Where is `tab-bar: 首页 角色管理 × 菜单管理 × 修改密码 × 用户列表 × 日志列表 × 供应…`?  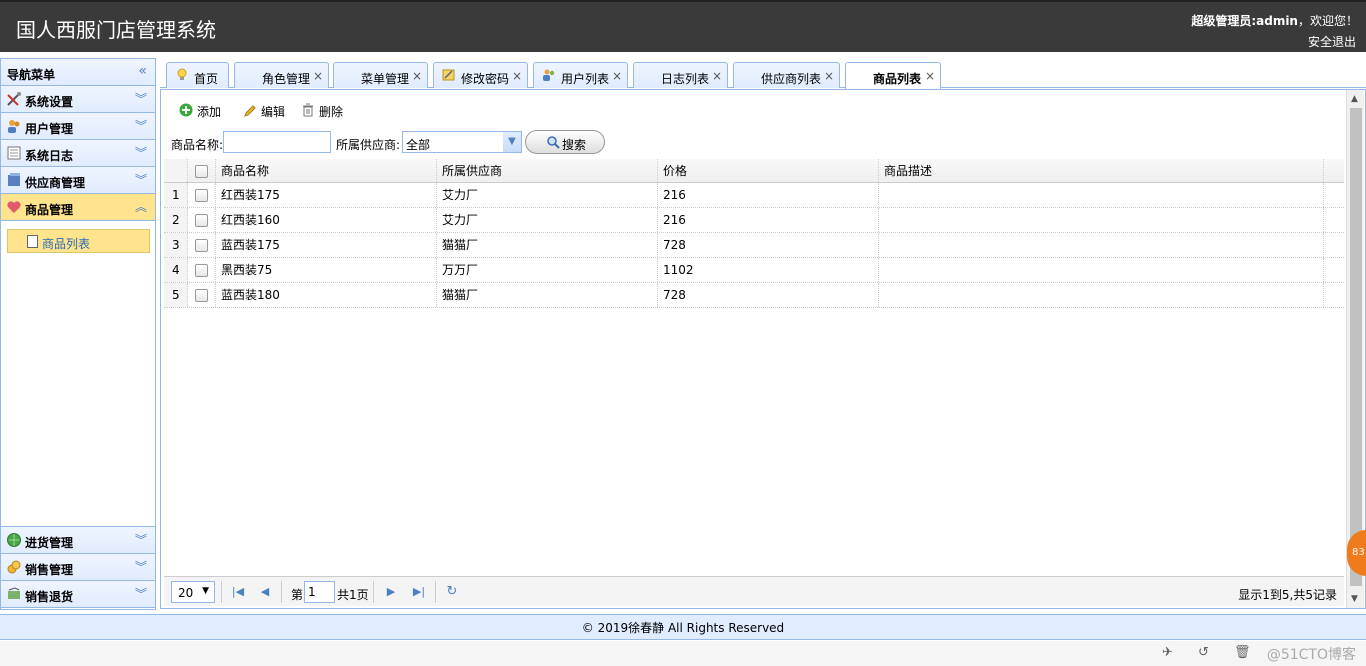
tab-bar: 首页 角色管理 × 菜单管理 × 修改密码 × 用户列表 × 日志列表 × 供应… is located at coordinates (763, 73).